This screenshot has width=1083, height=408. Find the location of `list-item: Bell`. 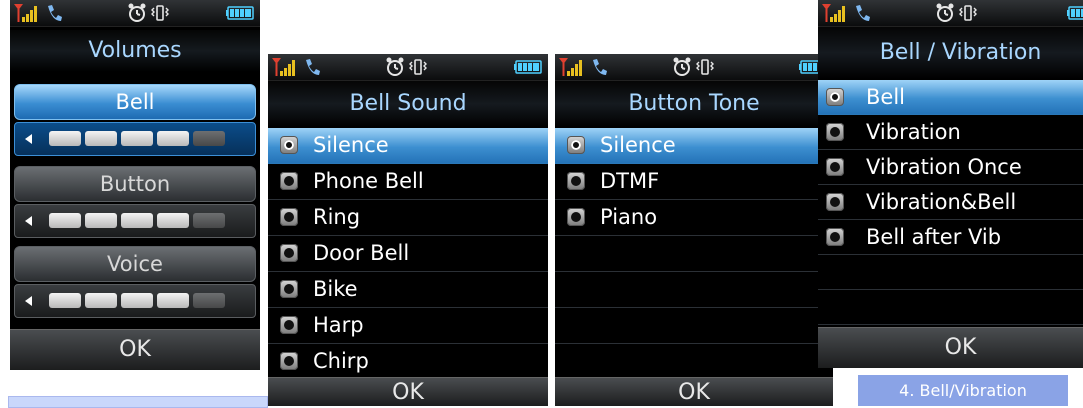

list-item: Bell is located at coordinates (950, 97).